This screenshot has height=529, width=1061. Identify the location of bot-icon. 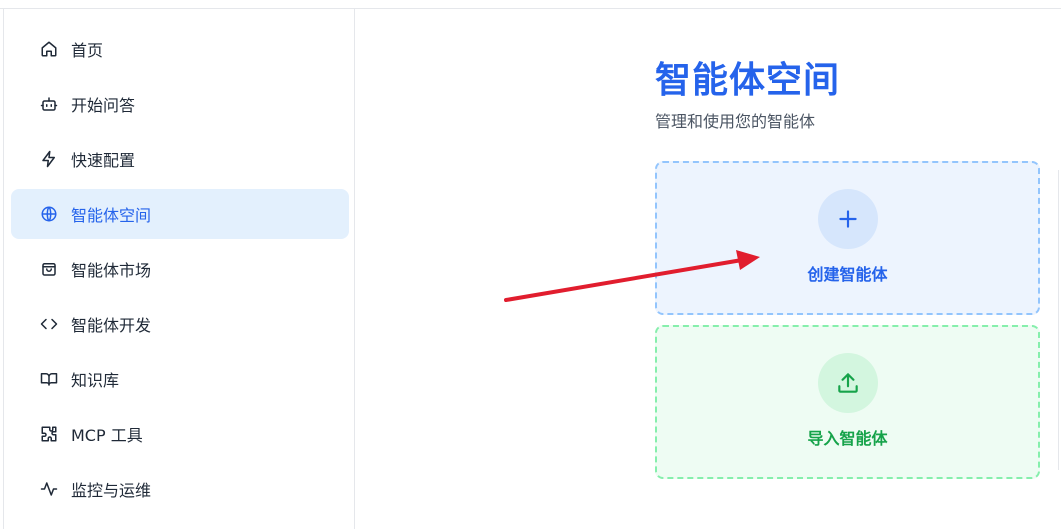
(49, 104).